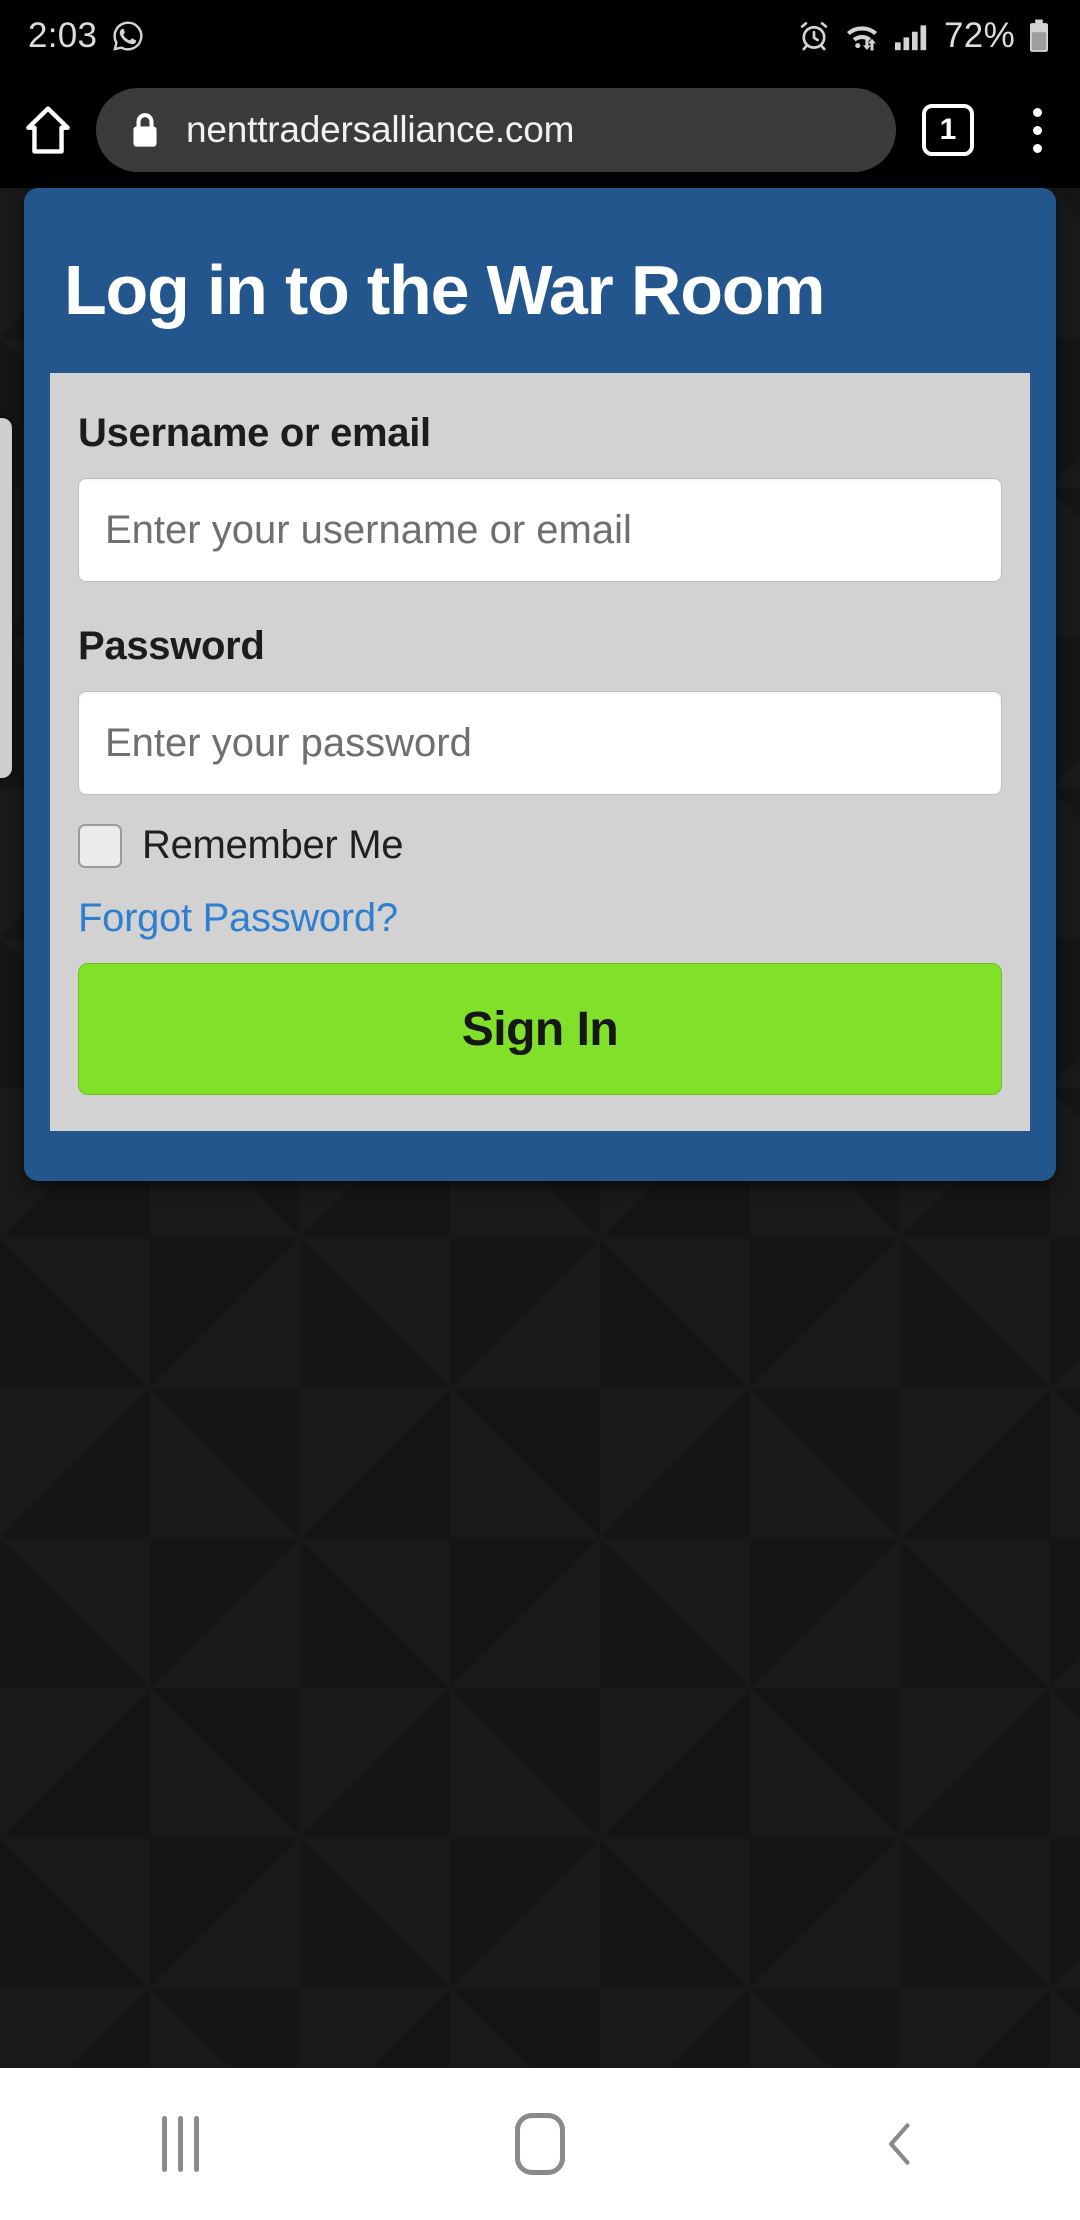  I want to click on sign-in-button: Sign In, so click(540, 1029).